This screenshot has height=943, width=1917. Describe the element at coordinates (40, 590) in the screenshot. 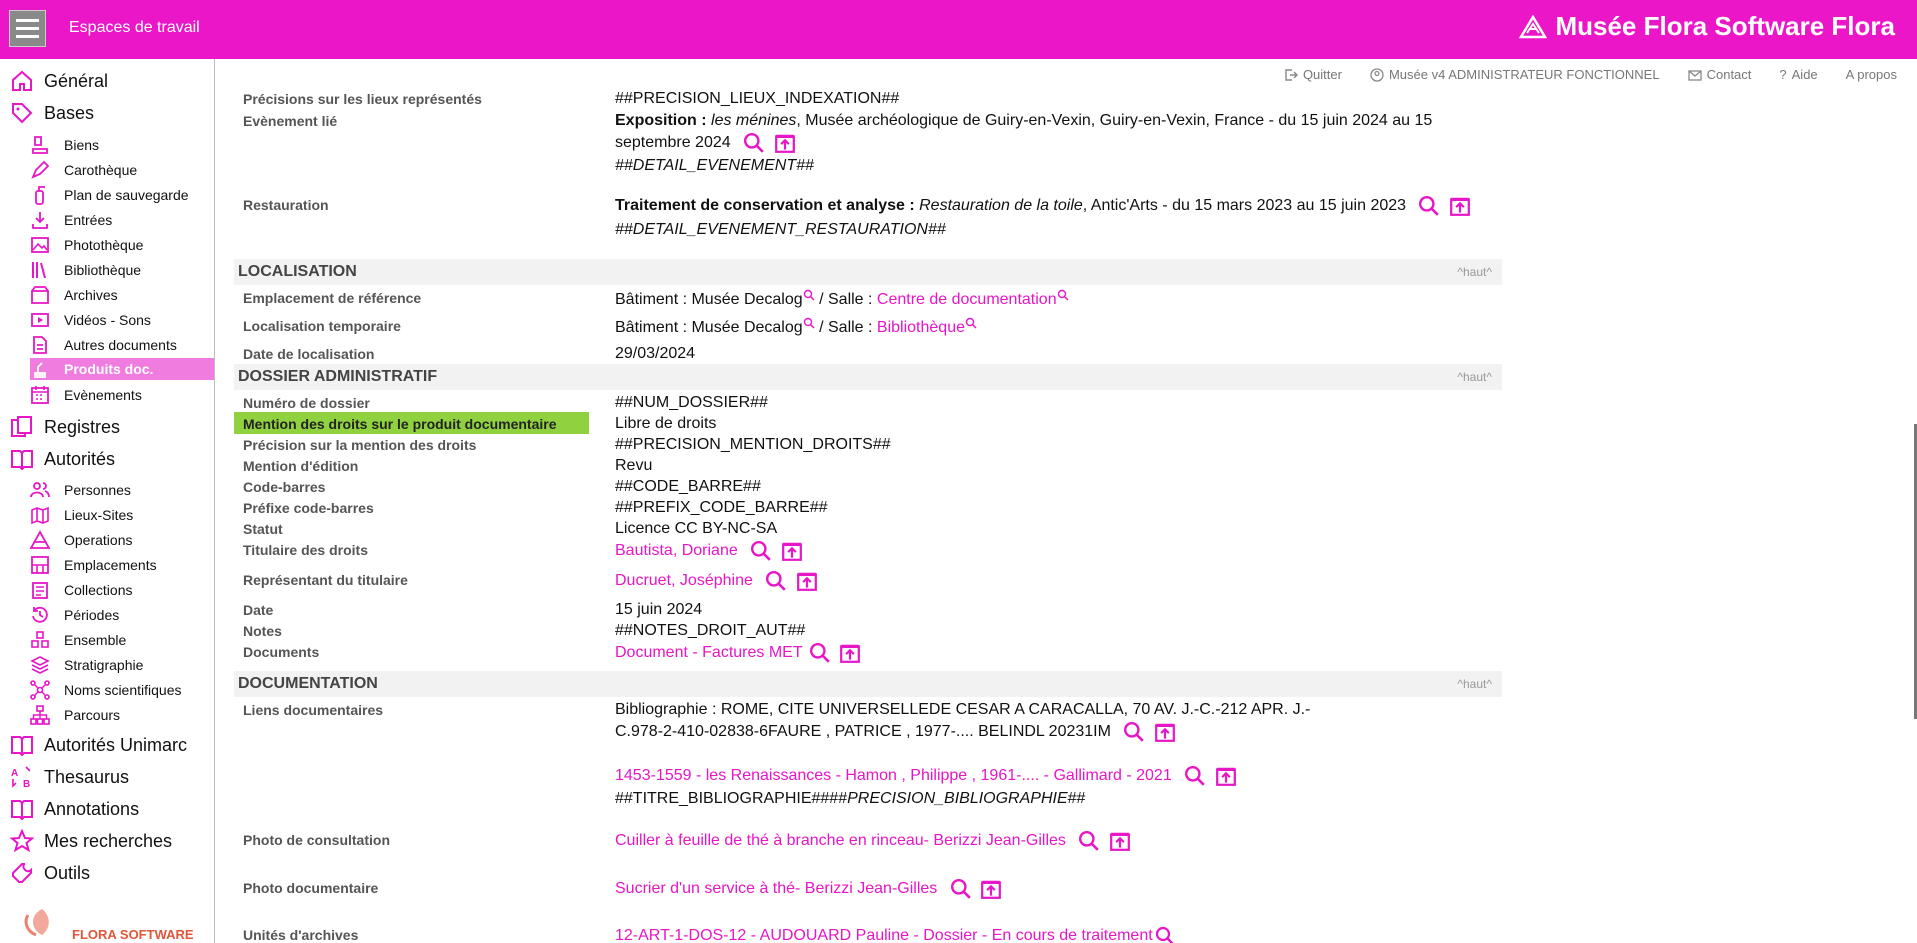

I see `collection-icon` at that location.